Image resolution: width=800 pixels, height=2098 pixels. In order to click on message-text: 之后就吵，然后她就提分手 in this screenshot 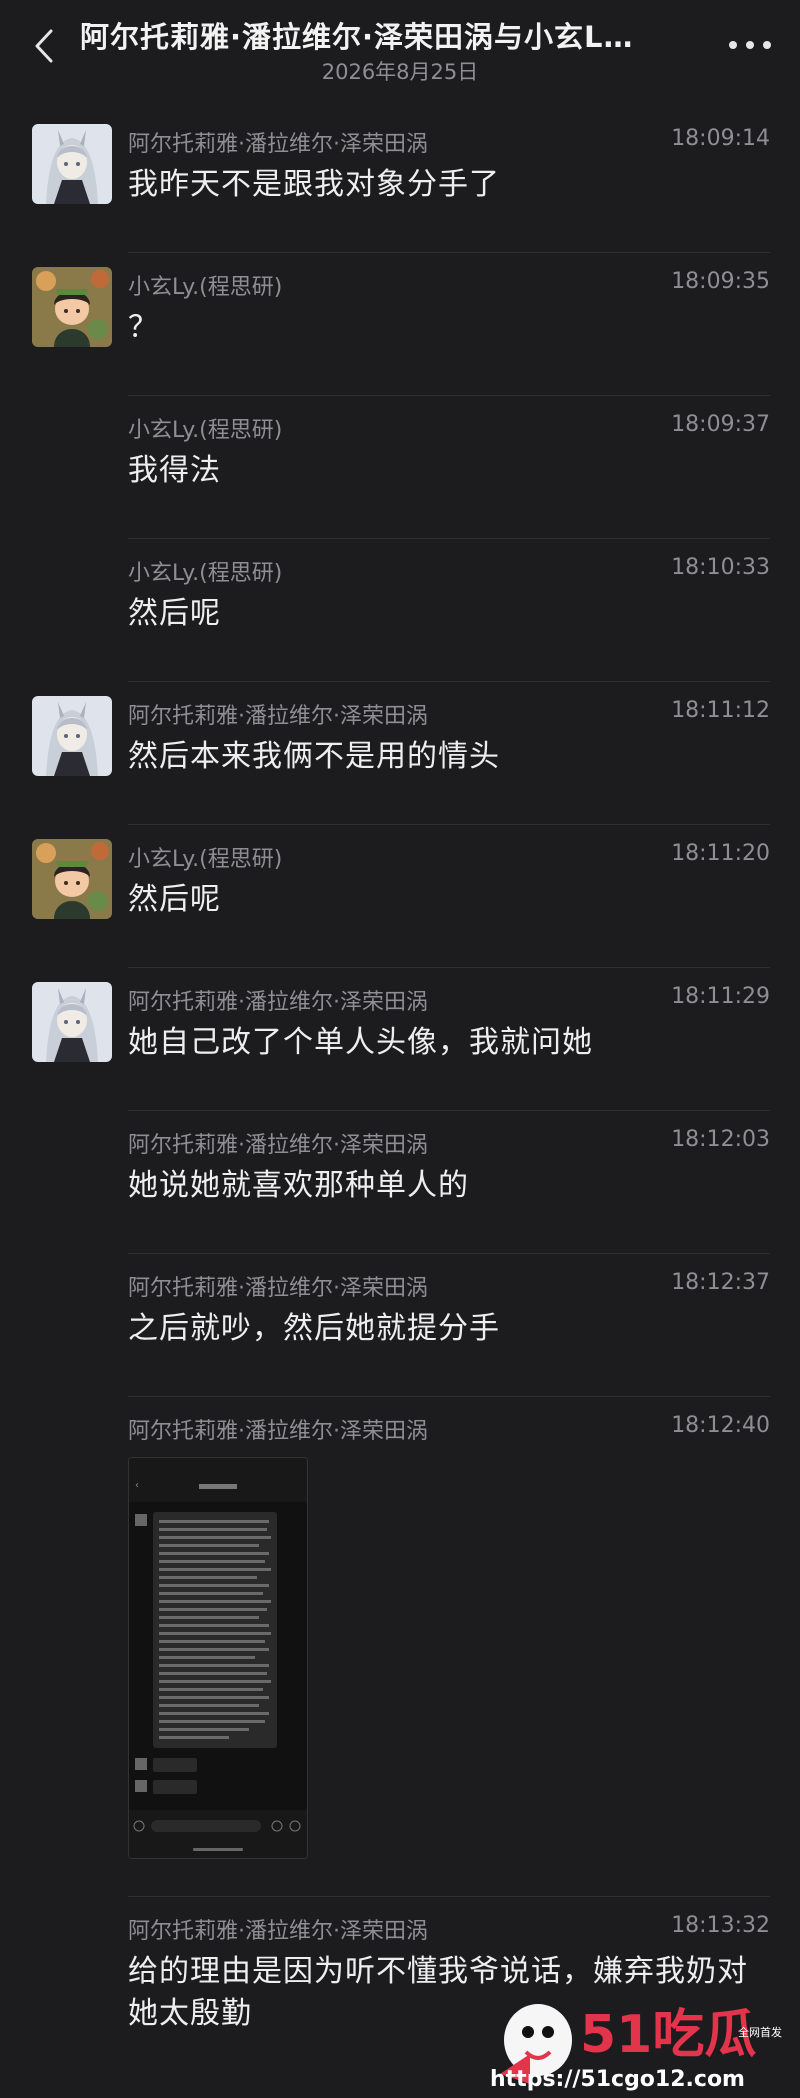, I will do `click(314, 1328)`.